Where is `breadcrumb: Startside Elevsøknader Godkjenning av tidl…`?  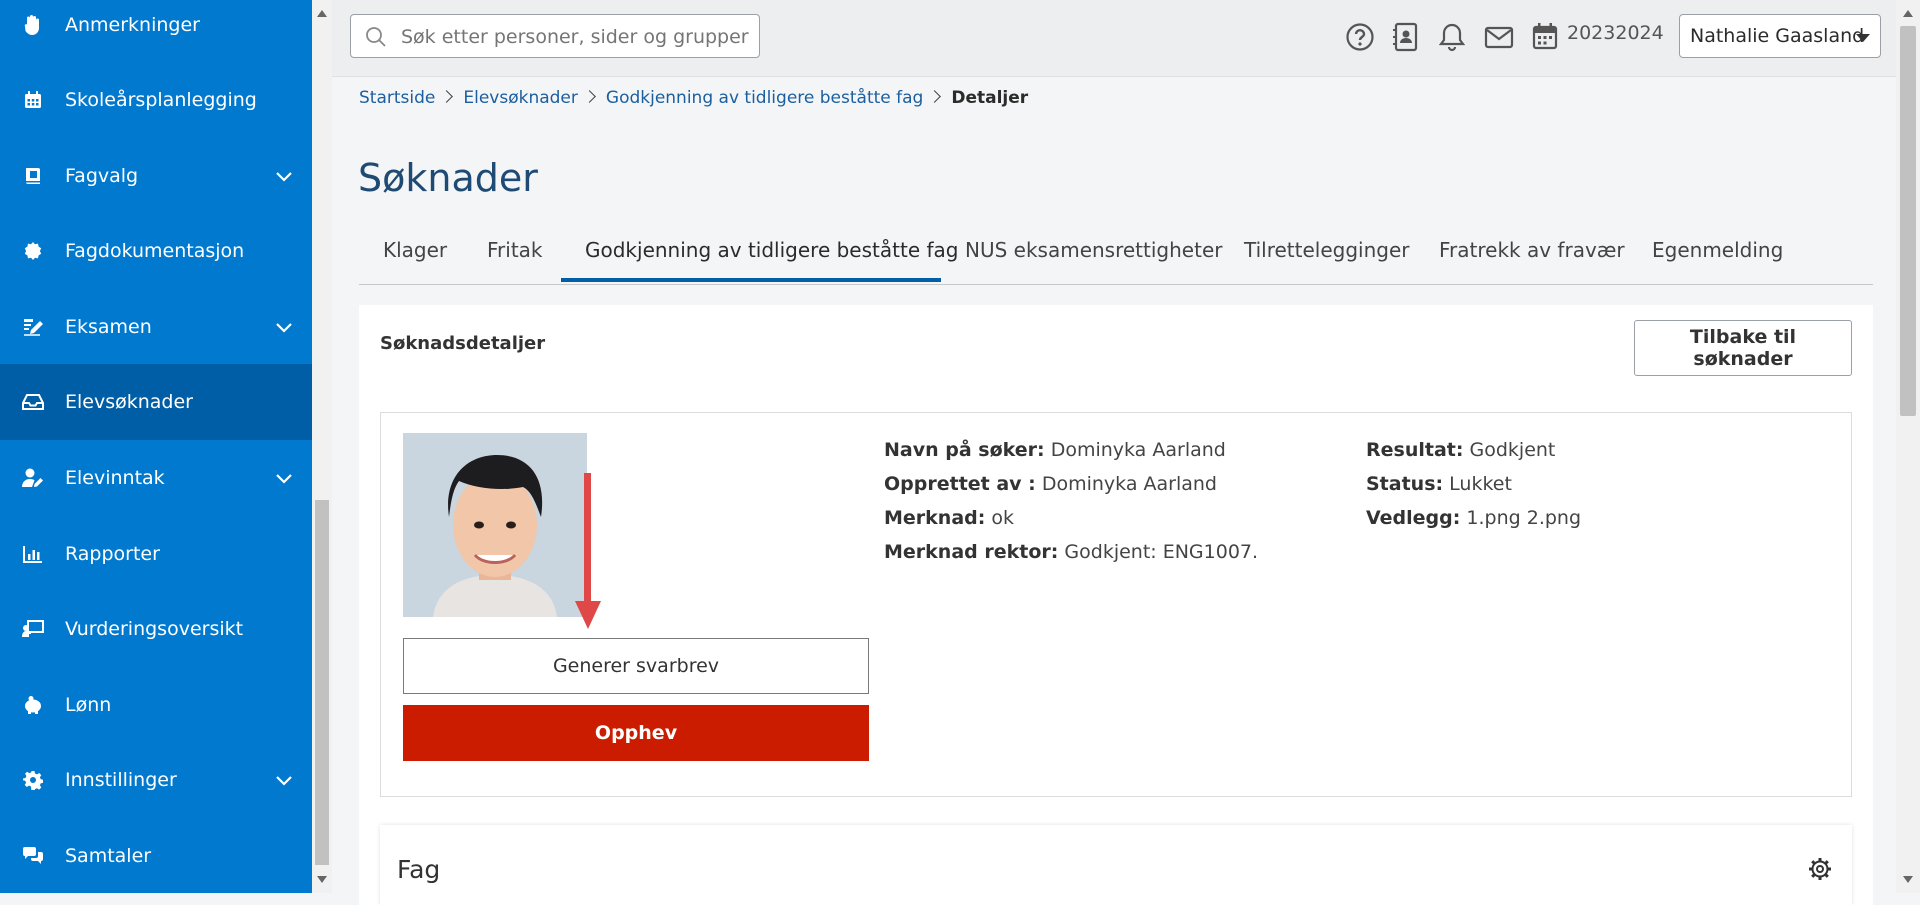 breadcrumb: Startside Elevsøknader Godkjenning av tidl… is located at coordinates (693, 98).